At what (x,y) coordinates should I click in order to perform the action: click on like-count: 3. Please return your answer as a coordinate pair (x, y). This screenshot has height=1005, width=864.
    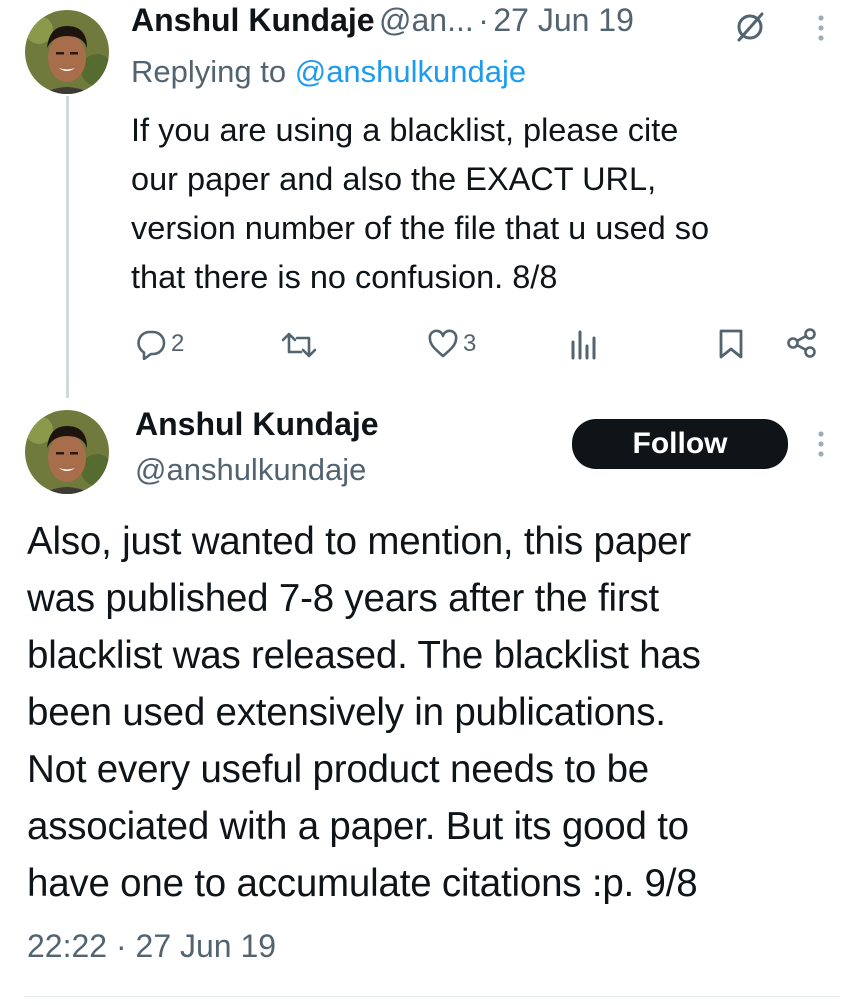
    Looking at the image, I should click on (470, 343).